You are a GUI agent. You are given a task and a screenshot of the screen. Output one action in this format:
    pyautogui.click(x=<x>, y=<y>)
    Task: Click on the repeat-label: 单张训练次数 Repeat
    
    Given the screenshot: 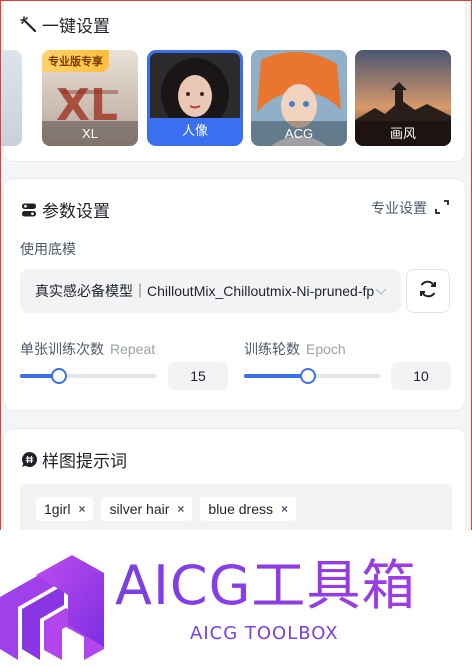 What is the action you would take?
    pyautogui.click(x=87, y=349)
    